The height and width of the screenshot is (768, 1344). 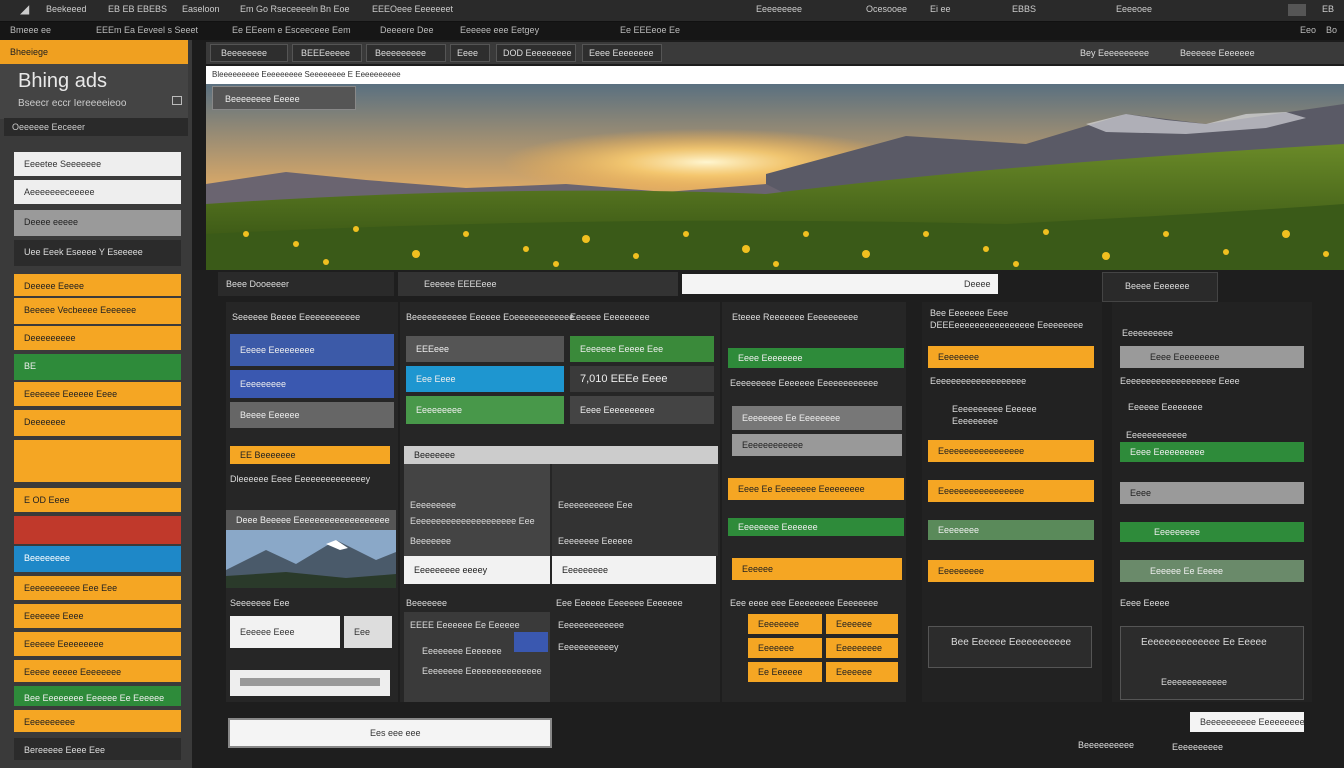 What do you see at coordinates (97, 367) in the screenshot?
I see `sidebar-item: BE` at bounding box center [97, 367].